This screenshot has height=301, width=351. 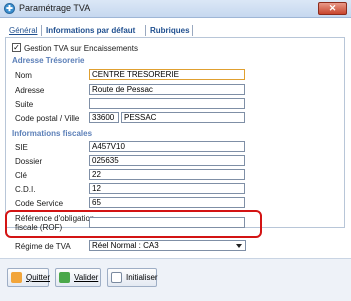 I want to click on section-adresse-tresorerie: Adresse Trésorerie, so click(x=48, y=60).